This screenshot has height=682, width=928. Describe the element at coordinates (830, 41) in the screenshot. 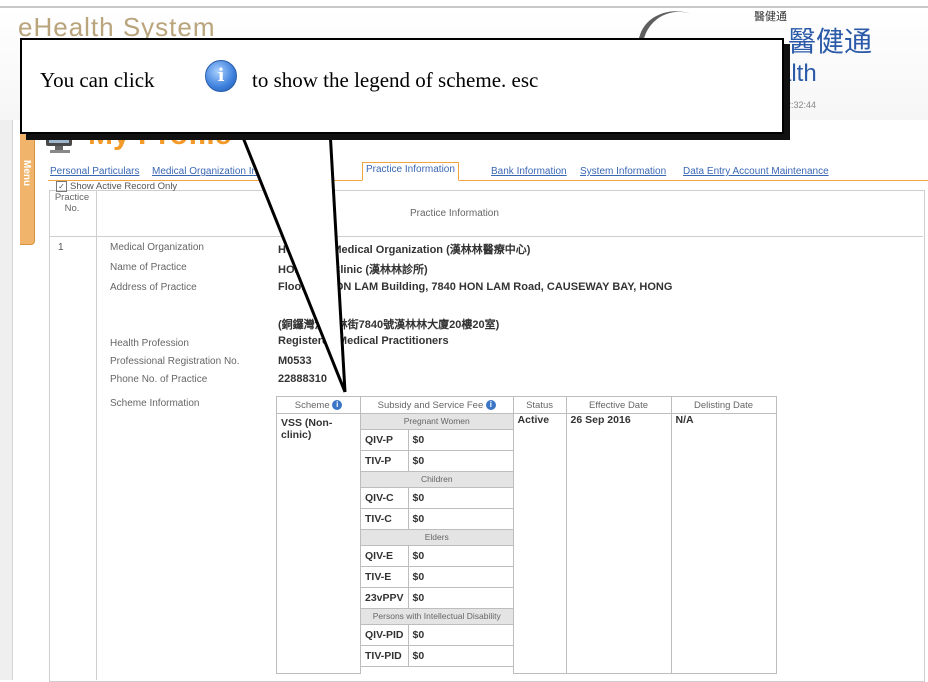

I see `brand-chinese: 醫健通` at that location.